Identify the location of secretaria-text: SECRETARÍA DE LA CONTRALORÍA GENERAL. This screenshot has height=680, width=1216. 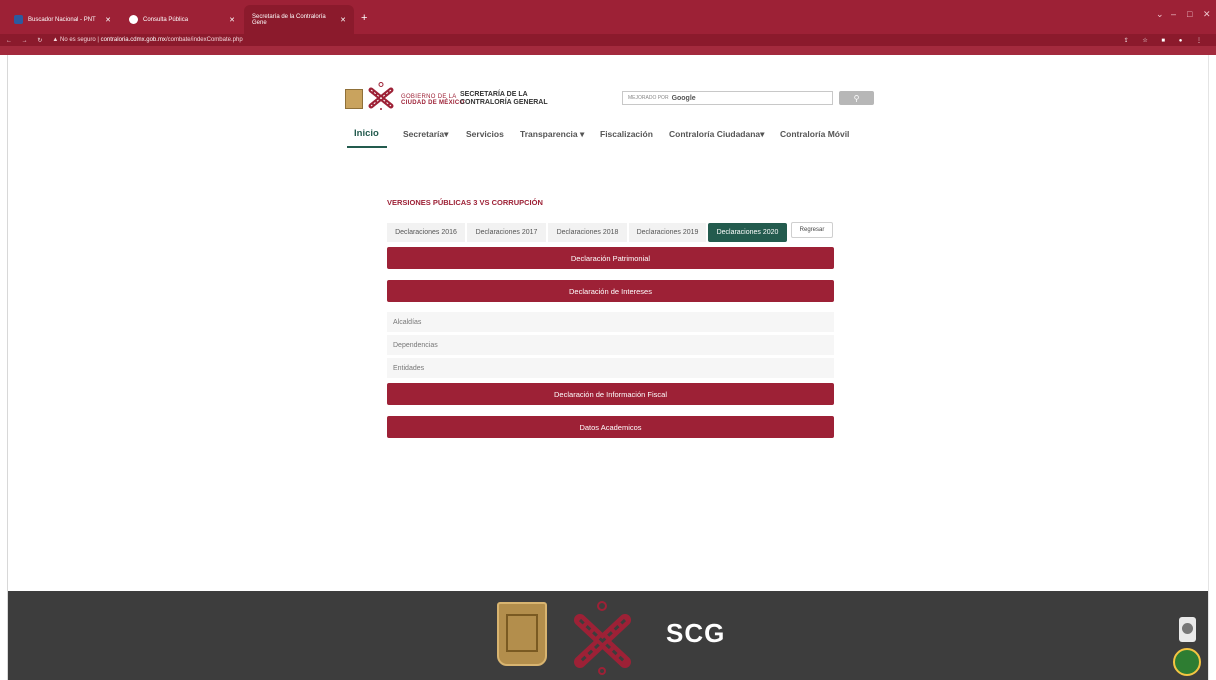
(504, 99).